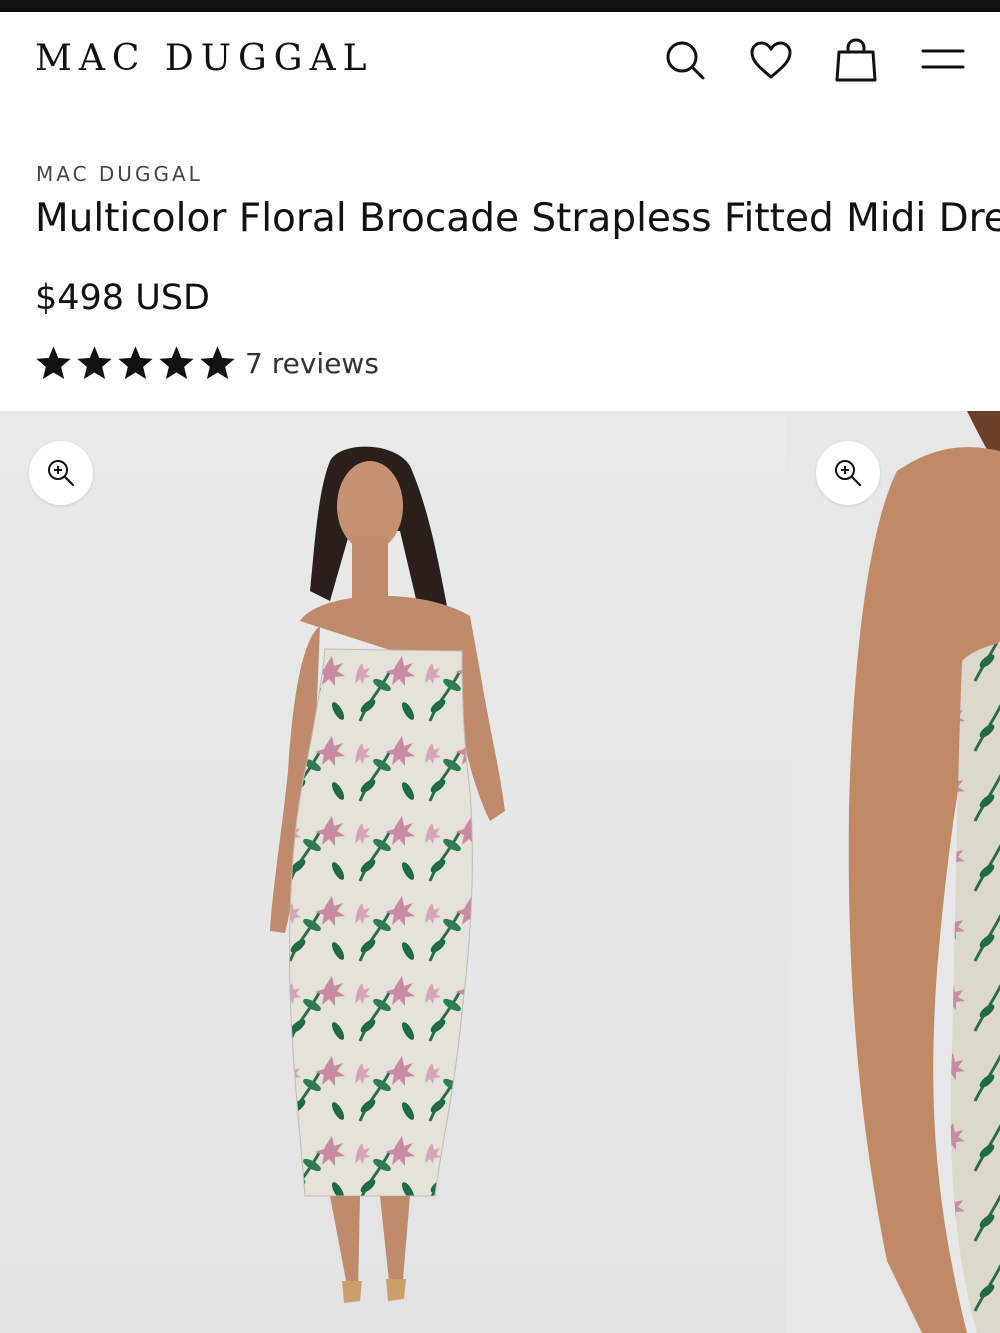  Describe the element at coordinates (312, 363) in the screenshot. I see `reviews-link: 7 reviews` at that location.